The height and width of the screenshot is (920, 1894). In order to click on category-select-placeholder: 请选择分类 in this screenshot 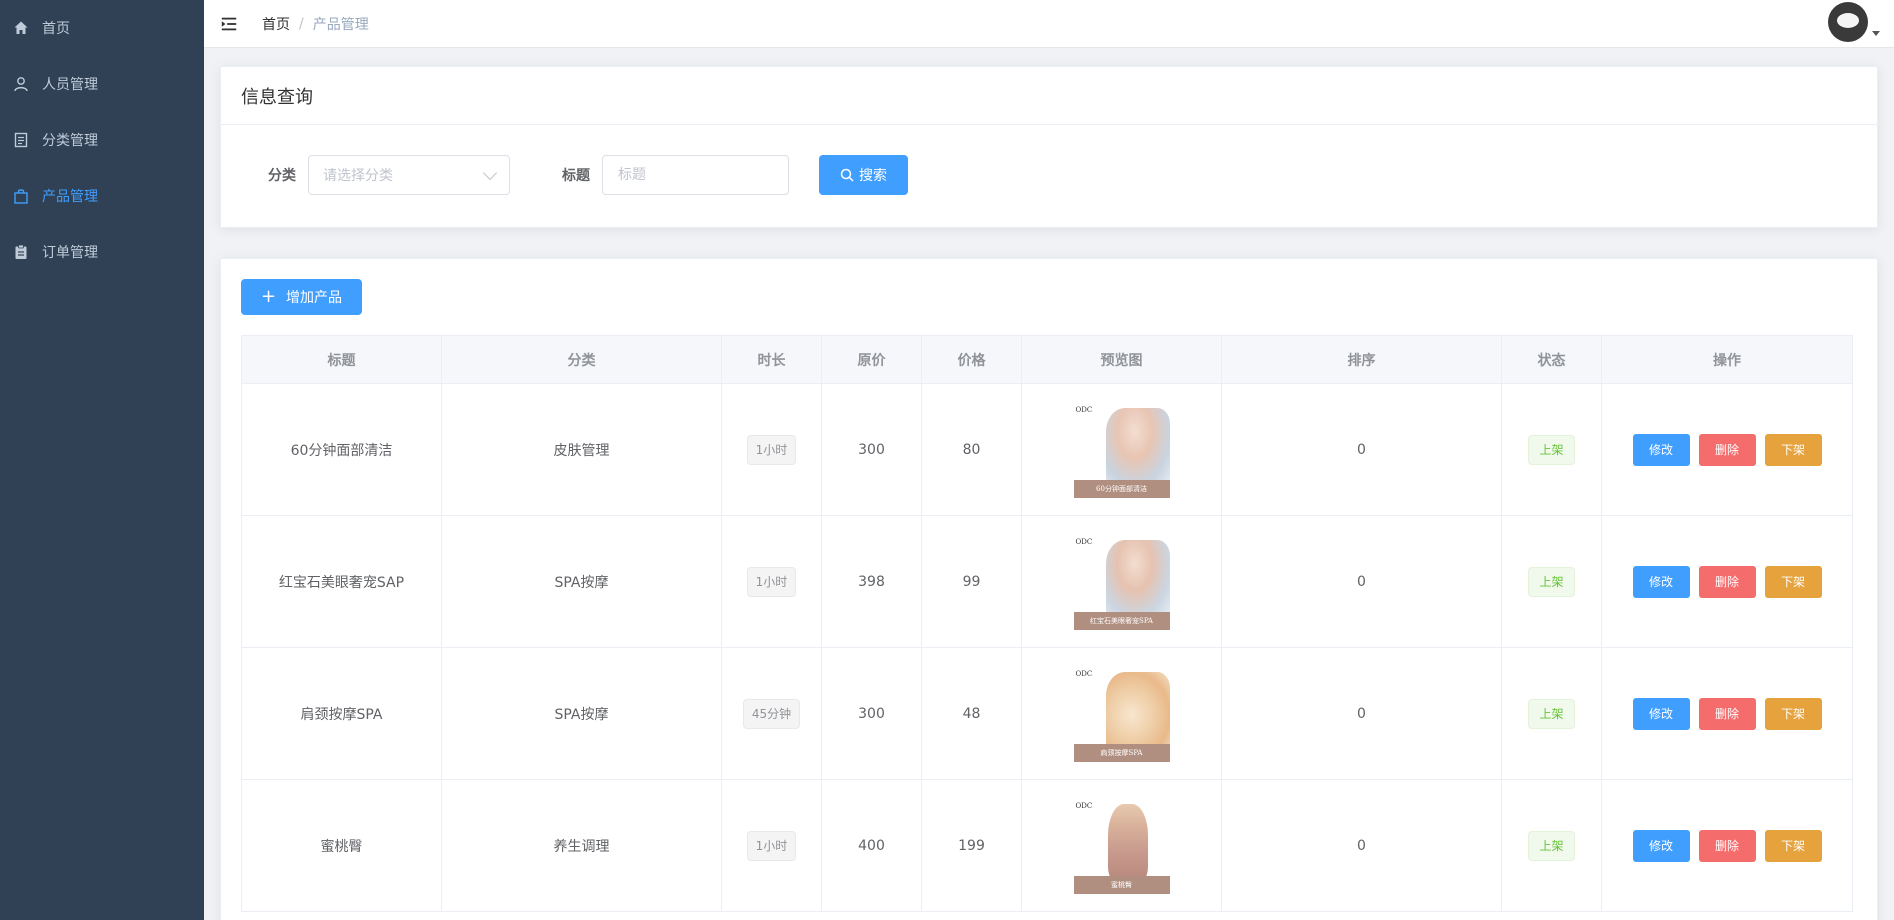, I will do `click(358, 176)`.